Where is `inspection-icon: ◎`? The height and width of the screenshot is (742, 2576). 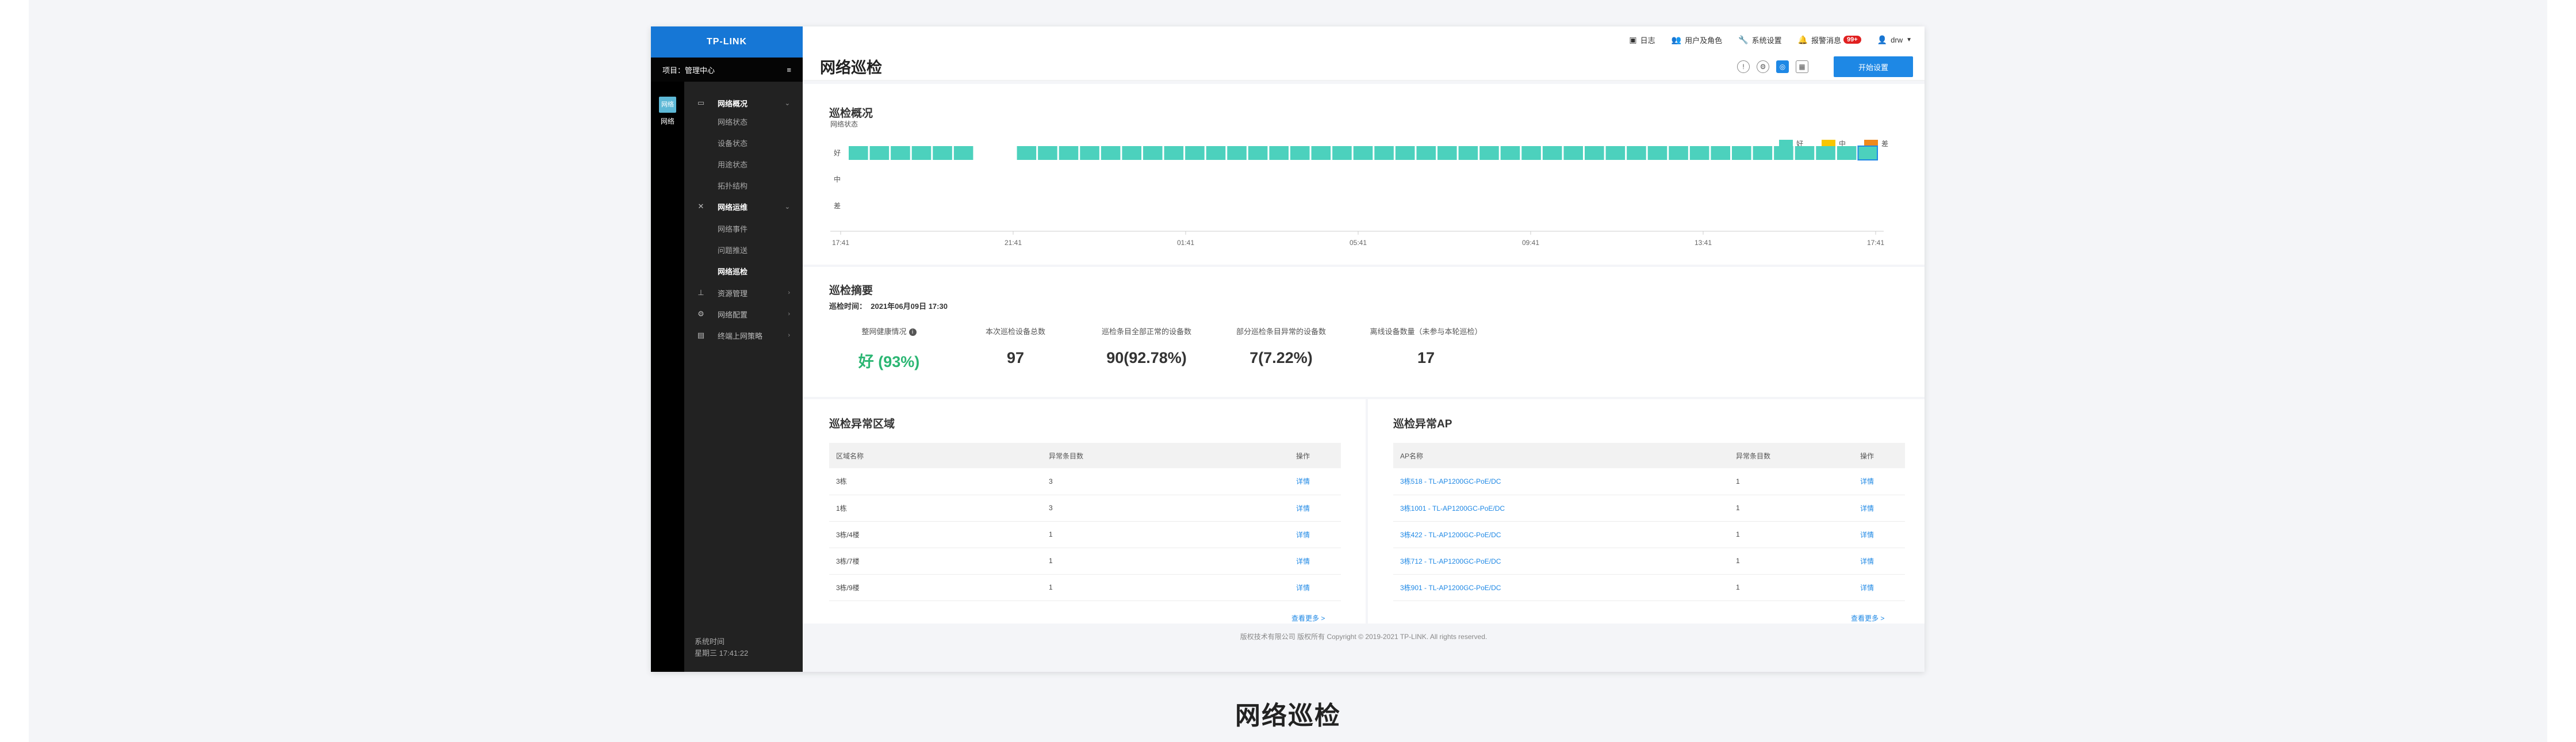
inspection-icon: ◎ is located at coordinates (1782, 66).